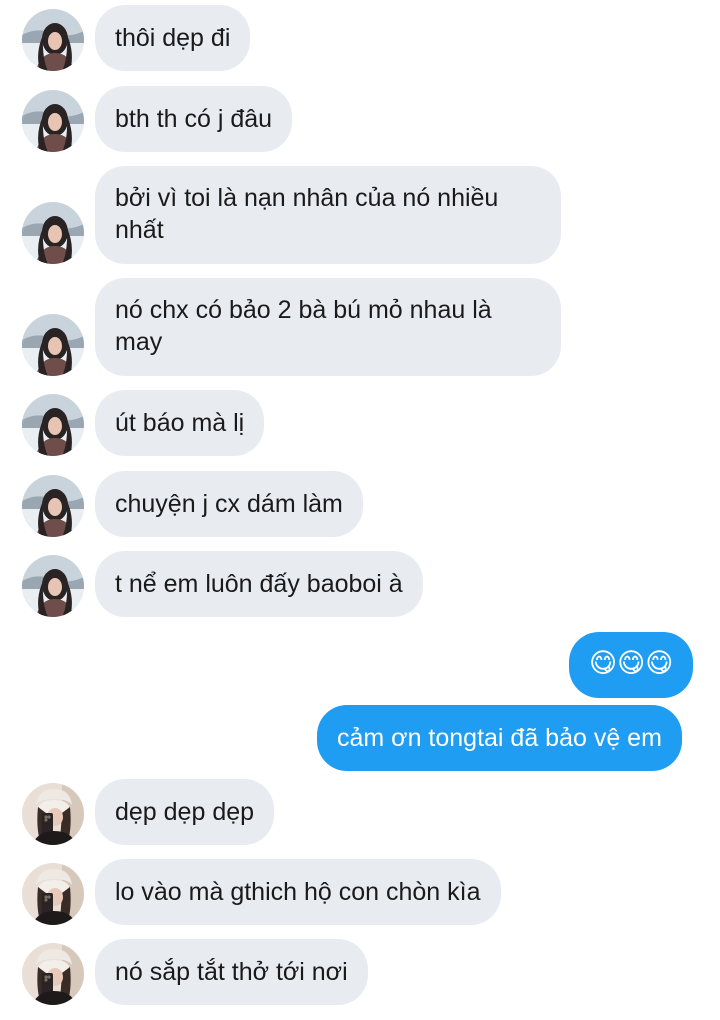 The height and width of the screenshot is (1020, 720). I want to click on incoming-message: nó sắp tắt thở tới nơi, so click(231, 972).